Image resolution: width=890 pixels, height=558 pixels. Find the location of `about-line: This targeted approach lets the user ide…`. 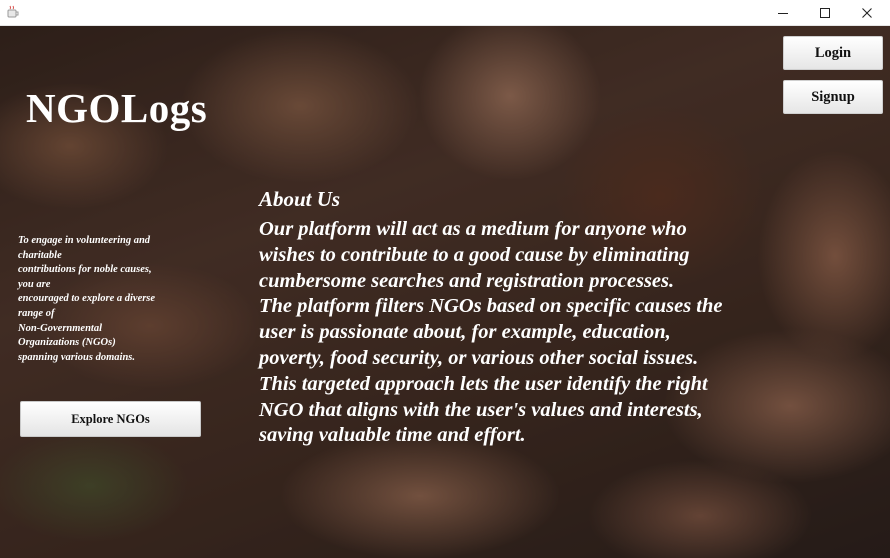

about-line: This targeted approach lets the user ide… is located at coordinates (483, 383).